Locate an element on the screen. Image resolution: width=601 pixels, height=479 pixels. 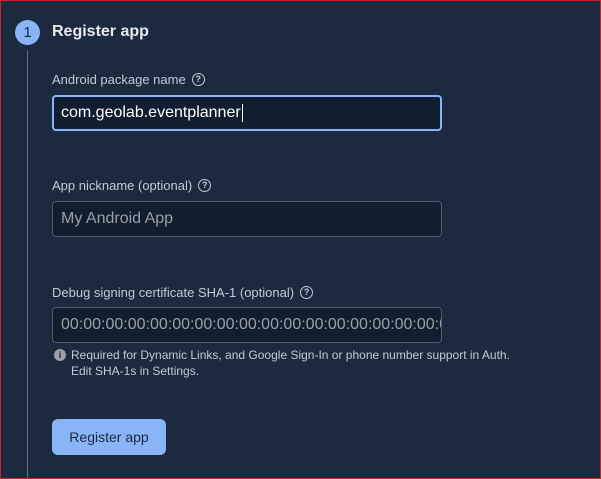
nickname-label: App nickname (optional) ? is located at coordinates (132, 185).